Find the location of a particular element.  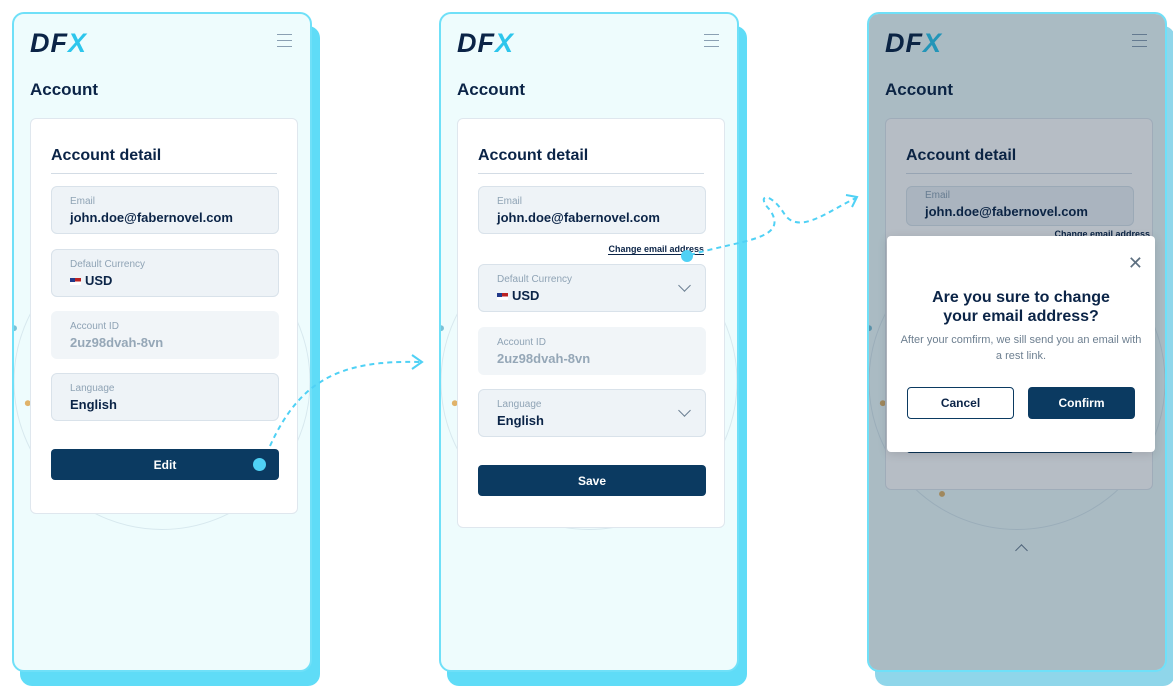

cancel-button: Cancel is located at coordinates (960, 403).